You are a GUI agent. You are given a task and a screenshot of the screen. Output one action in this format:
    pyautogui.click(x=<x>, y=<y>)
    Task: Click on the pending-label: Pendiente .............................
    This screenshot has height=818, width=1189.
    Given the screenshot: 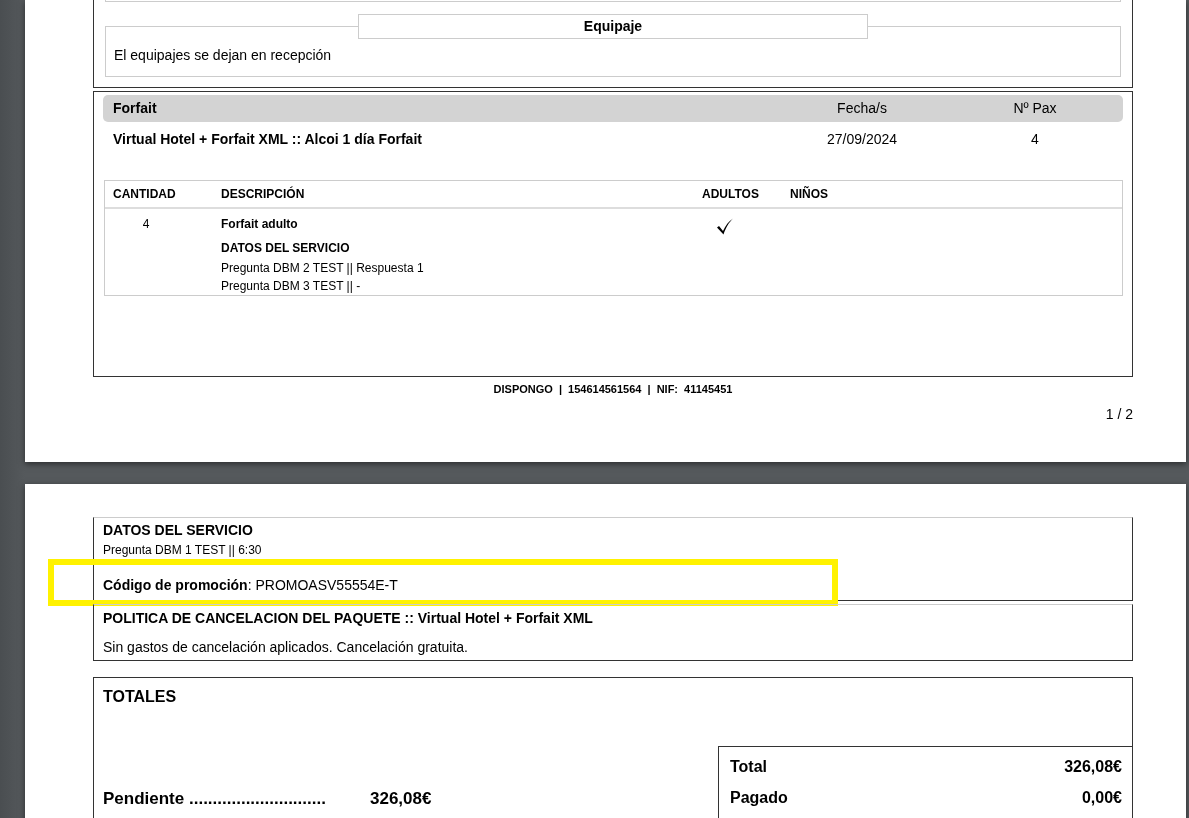 What is the action you would take?
    pyautogui.click(x=215, y=798)
    